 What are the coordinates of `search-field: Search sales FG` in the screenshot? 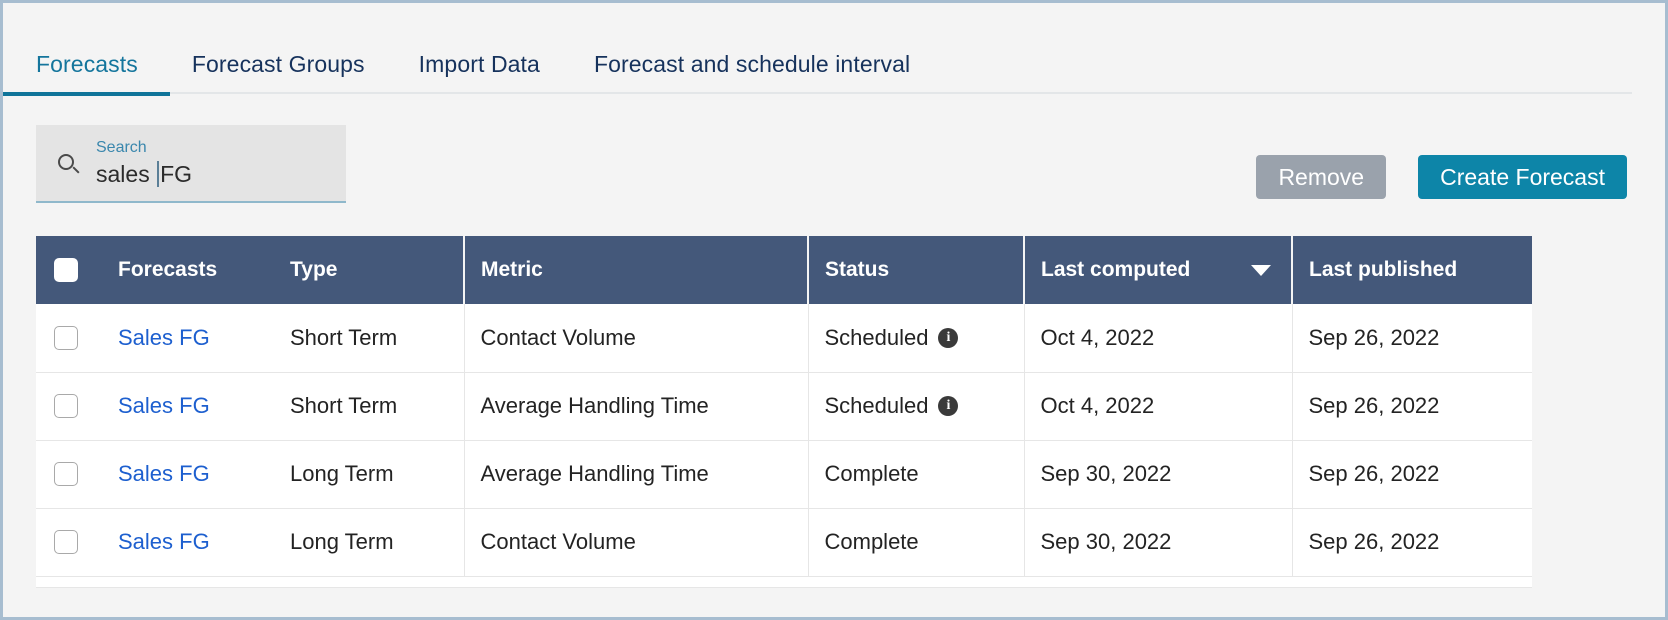 It's located at (191, 164).